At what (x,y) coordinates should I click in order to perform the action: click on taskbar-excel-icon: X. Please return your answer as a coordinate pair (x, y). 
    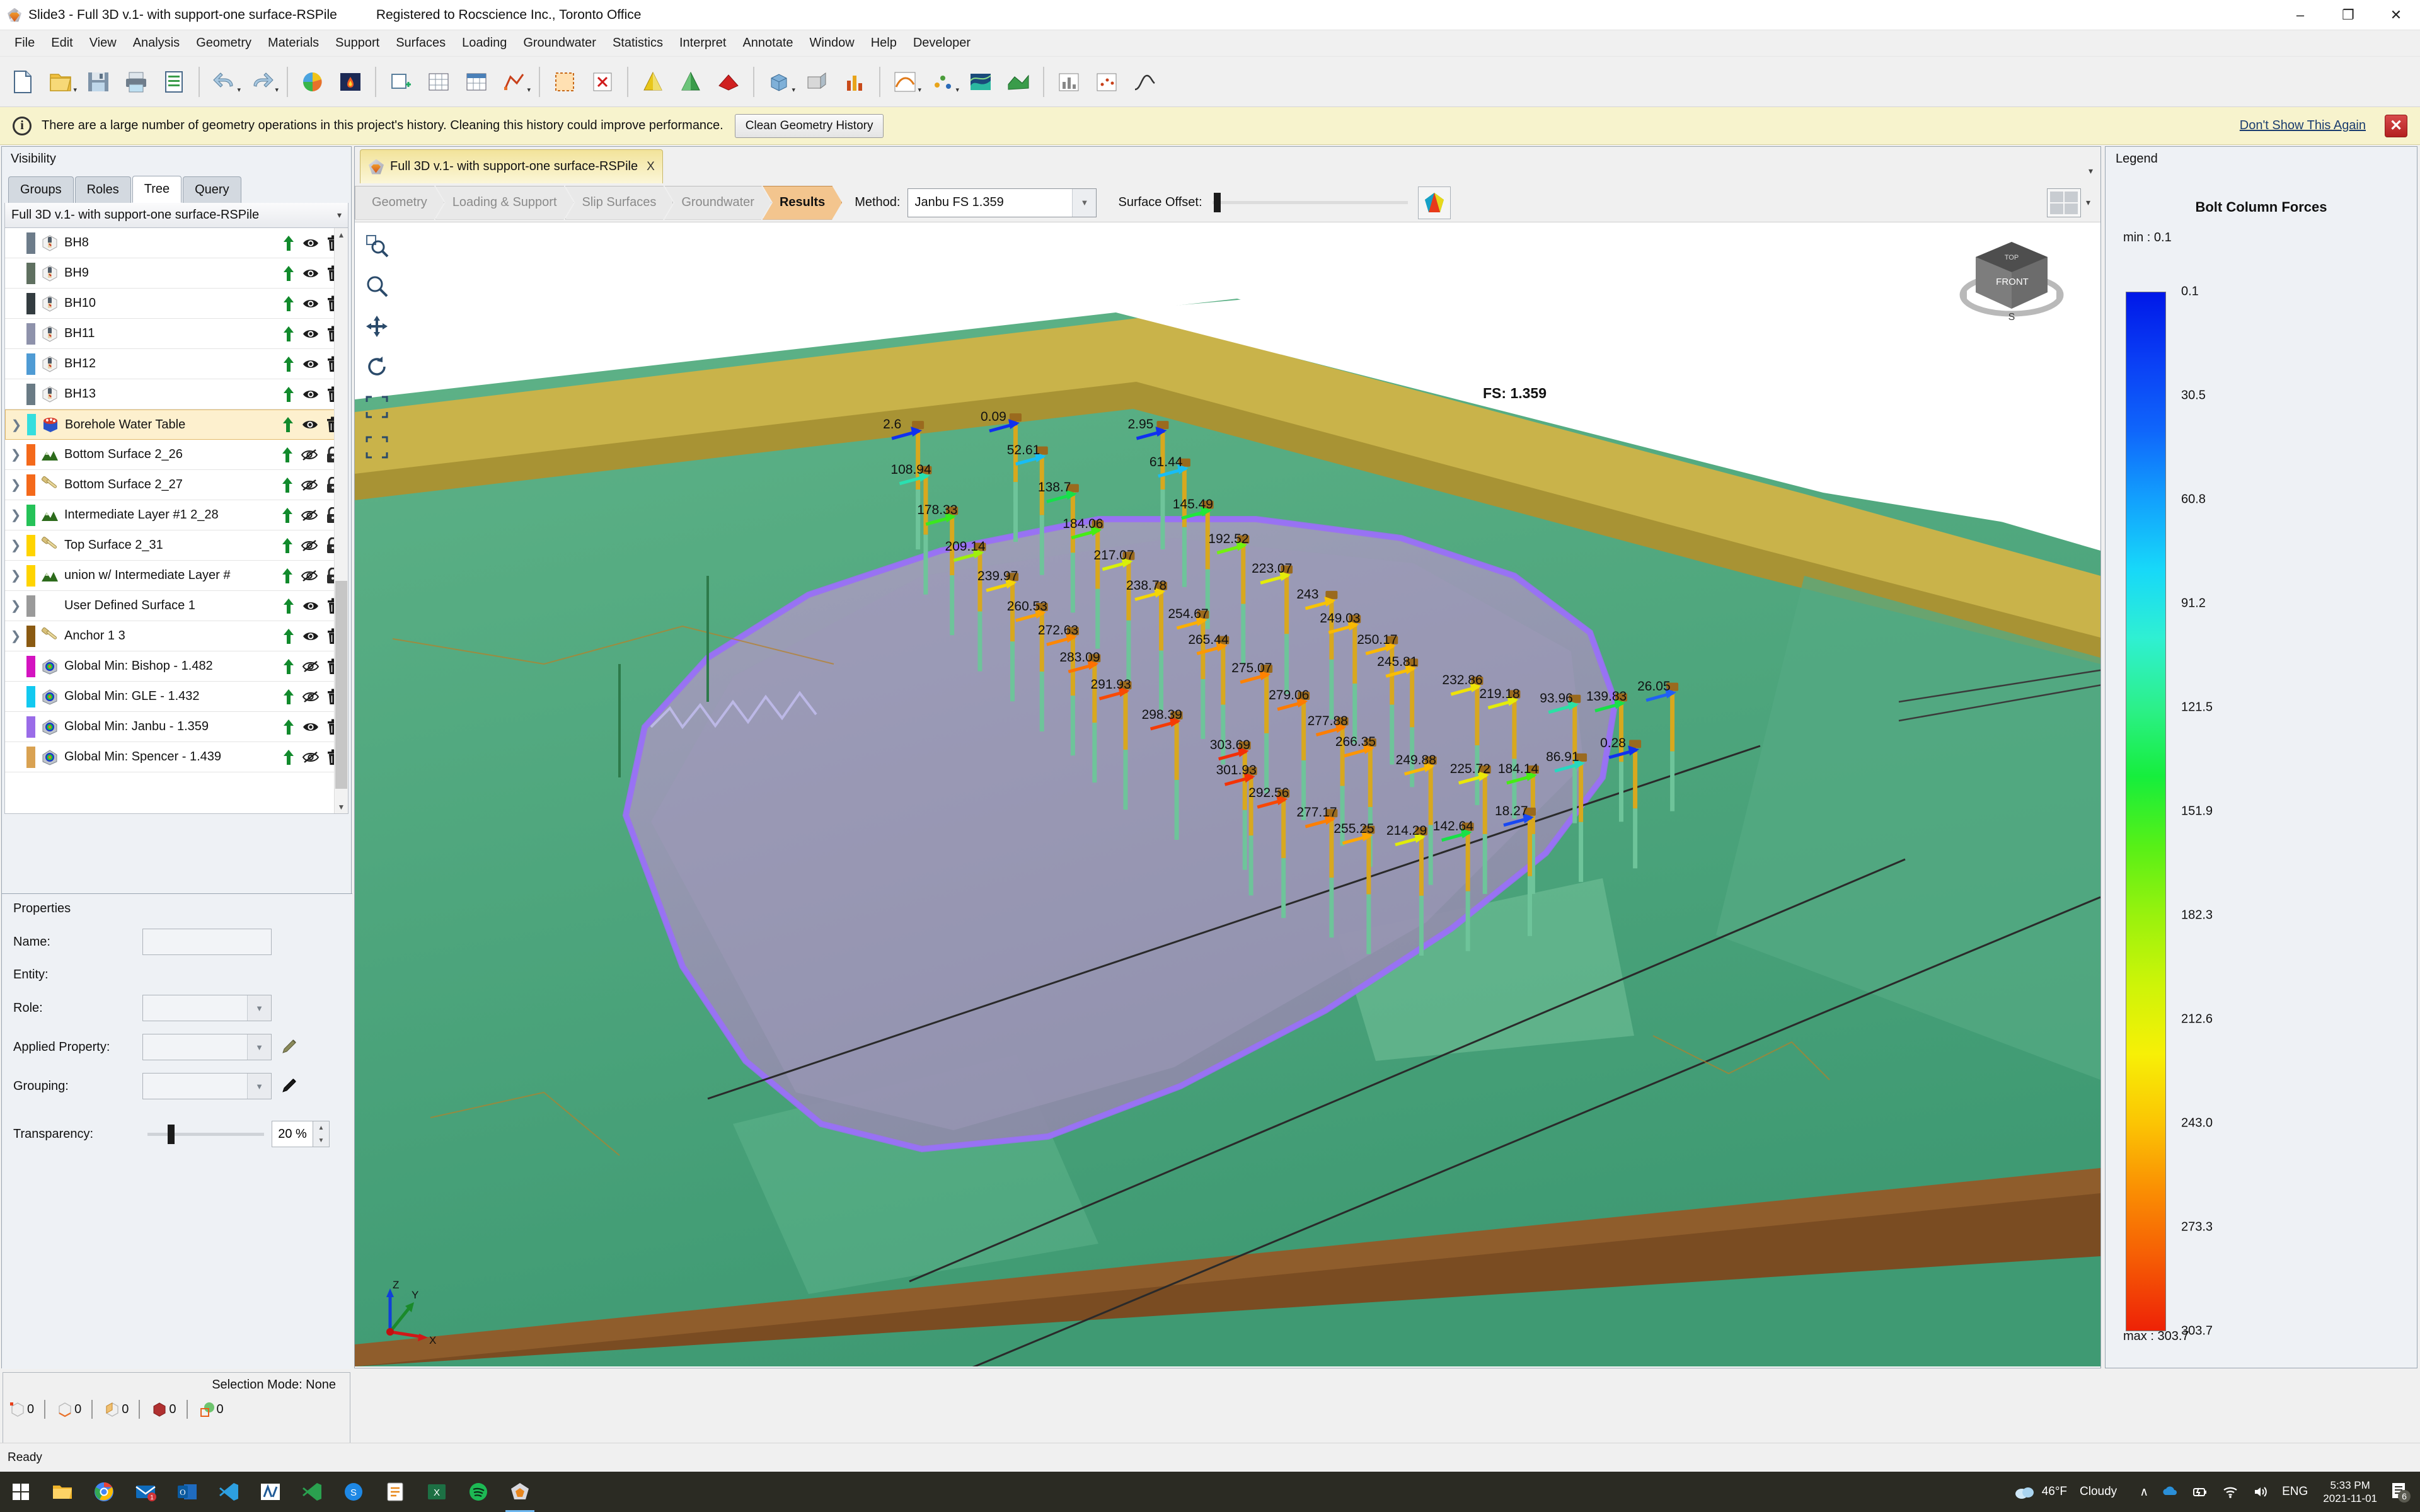
    Looking at the image, I should click on (437, 1492).